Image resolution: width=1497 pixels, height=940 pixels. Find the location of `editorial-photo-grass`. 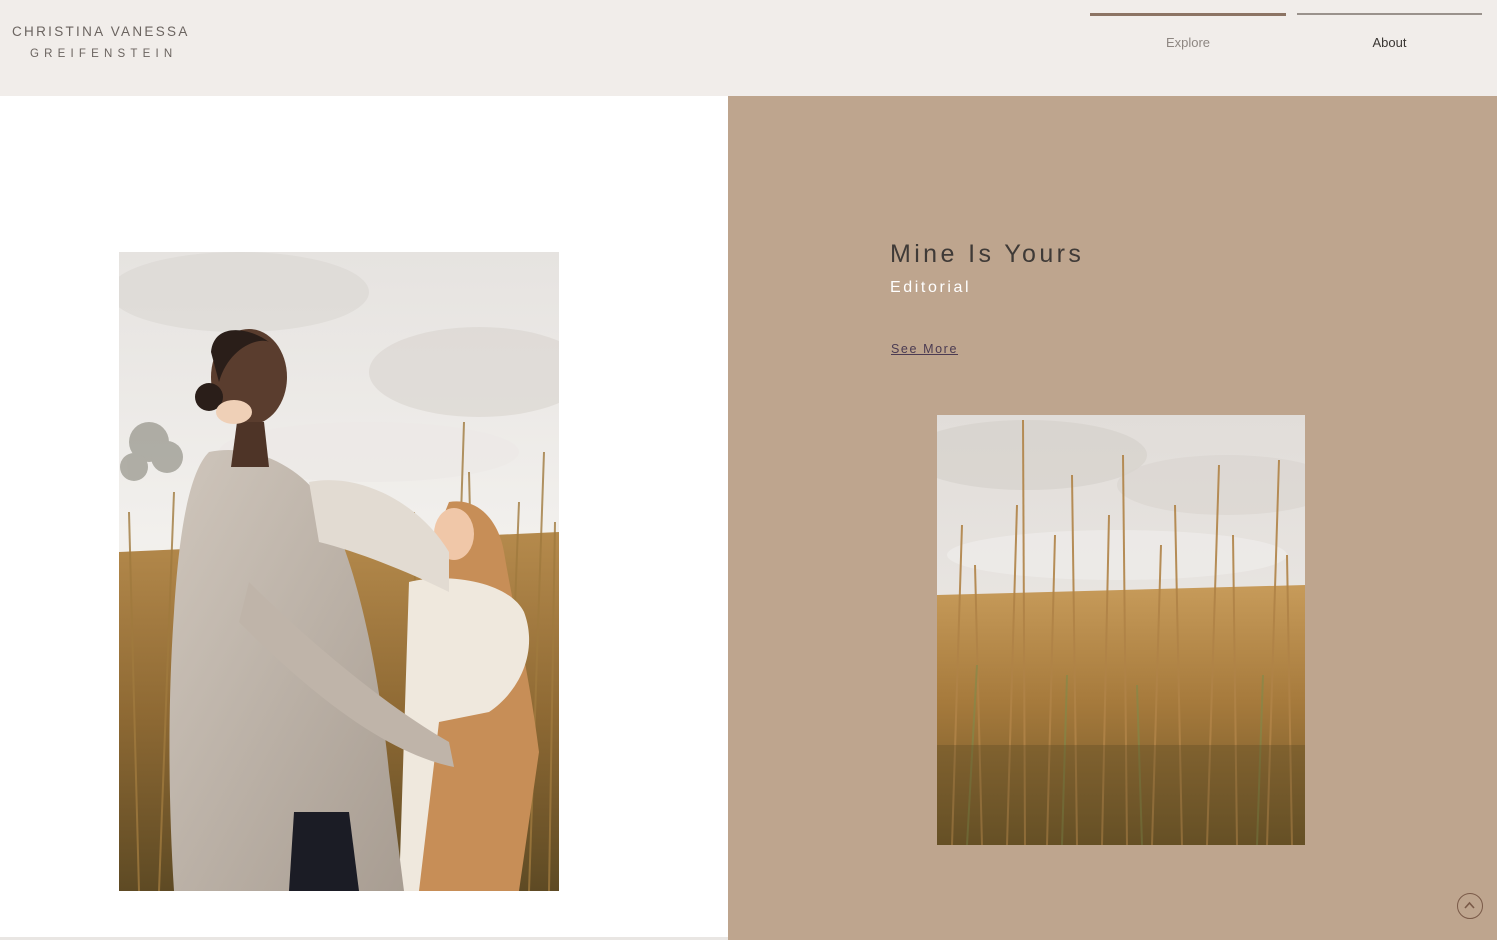

editorial-photo-grass is located at coordinates (1121, 630).